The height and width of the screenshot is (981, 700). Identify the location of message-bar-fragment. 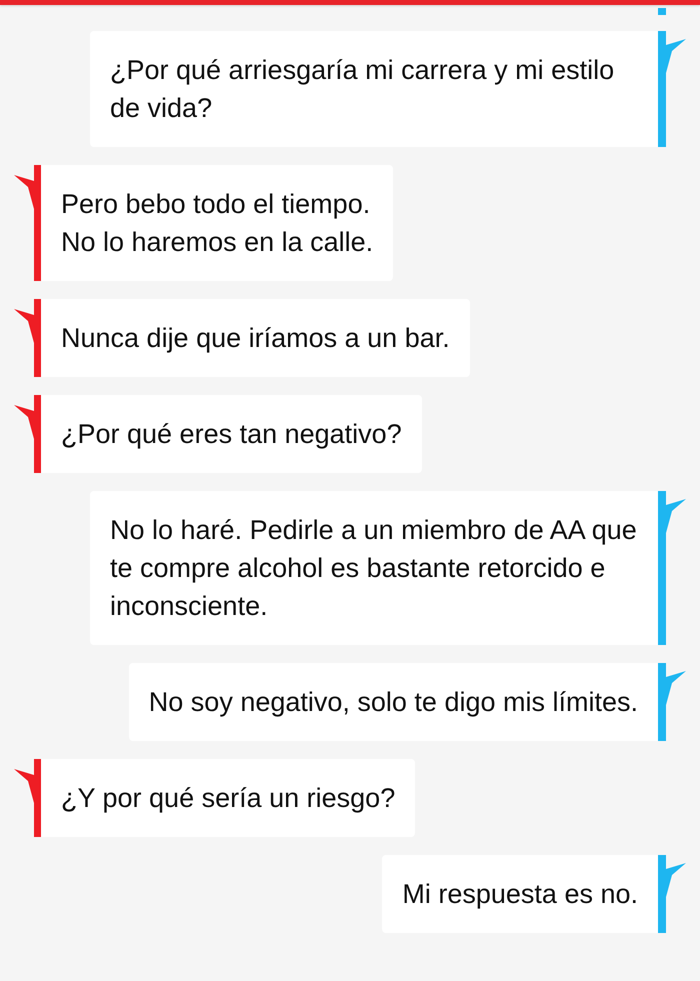
(662, 11).